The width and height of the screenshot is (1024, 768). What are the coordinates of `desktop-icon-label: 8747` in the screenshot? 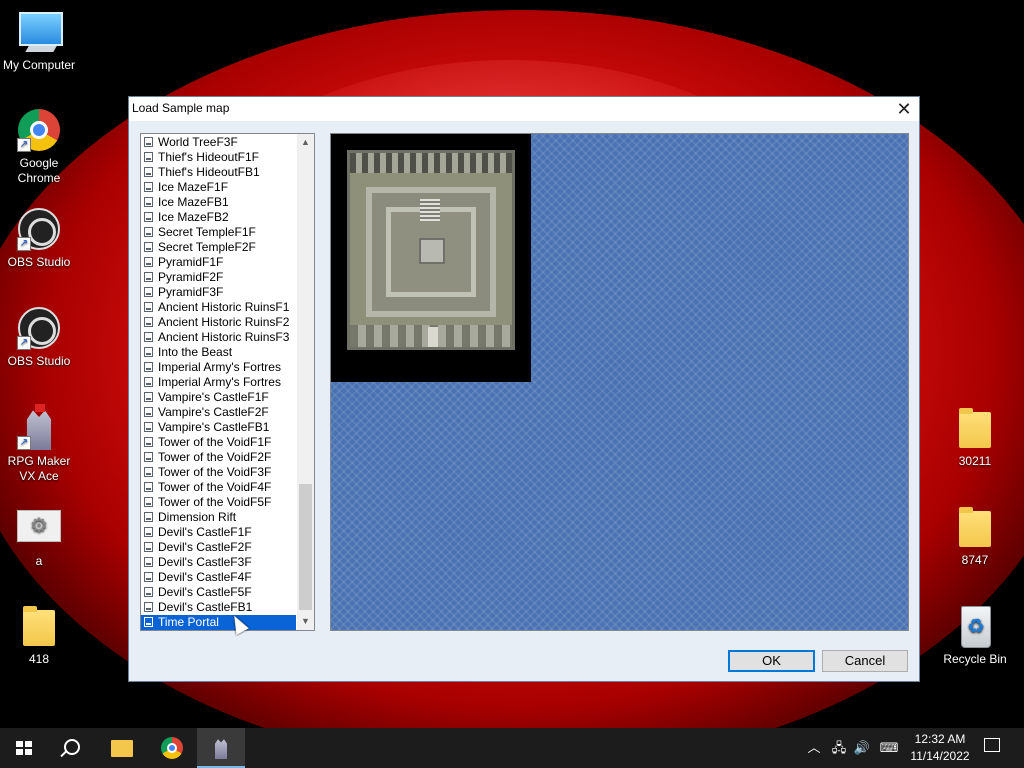 It's located at (975, 560).